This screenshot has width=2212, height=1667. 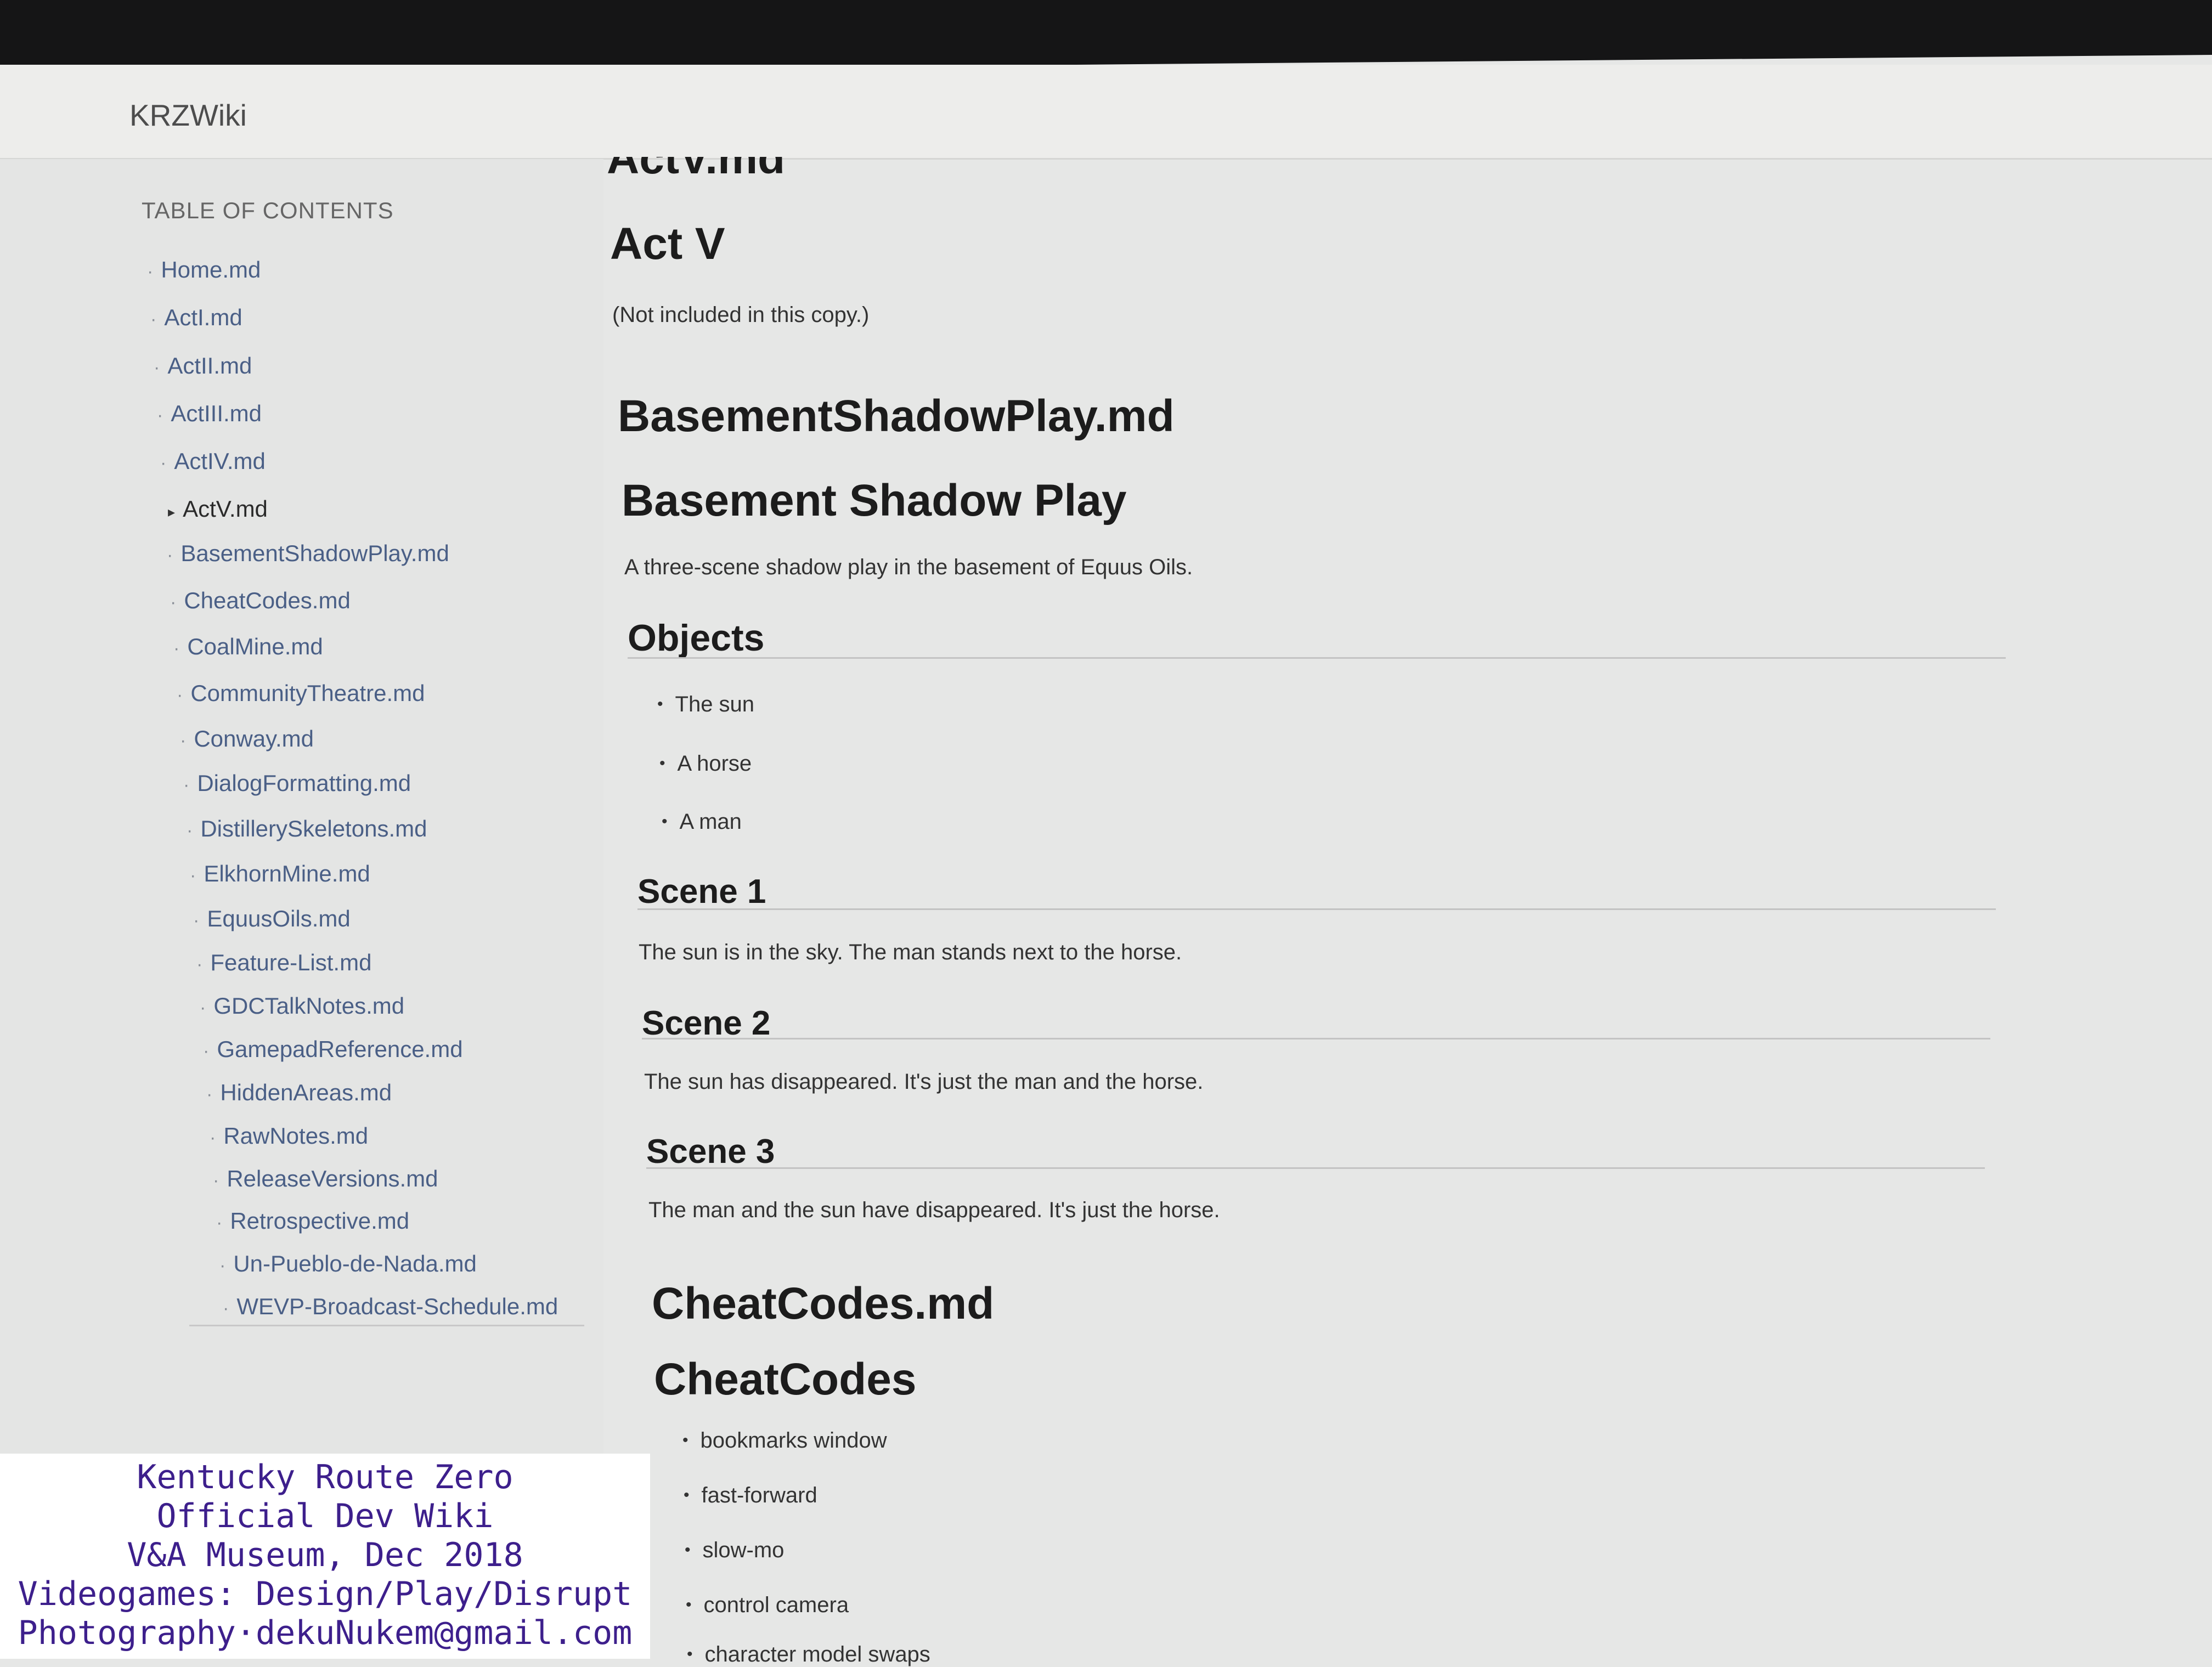 What do you see at coordinates (701, 892) in the screenshot?
I see `scene-1-heading: Scene 1` at bounding box center [701, 892].